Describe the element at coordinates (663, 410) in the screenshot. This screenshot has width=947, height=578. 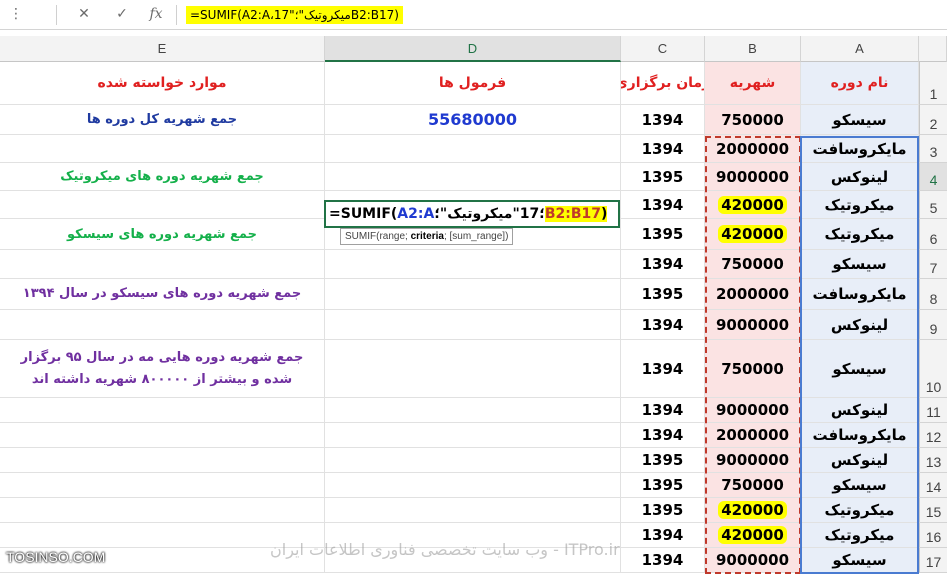
I see `cell-c11: 1394` at that location.